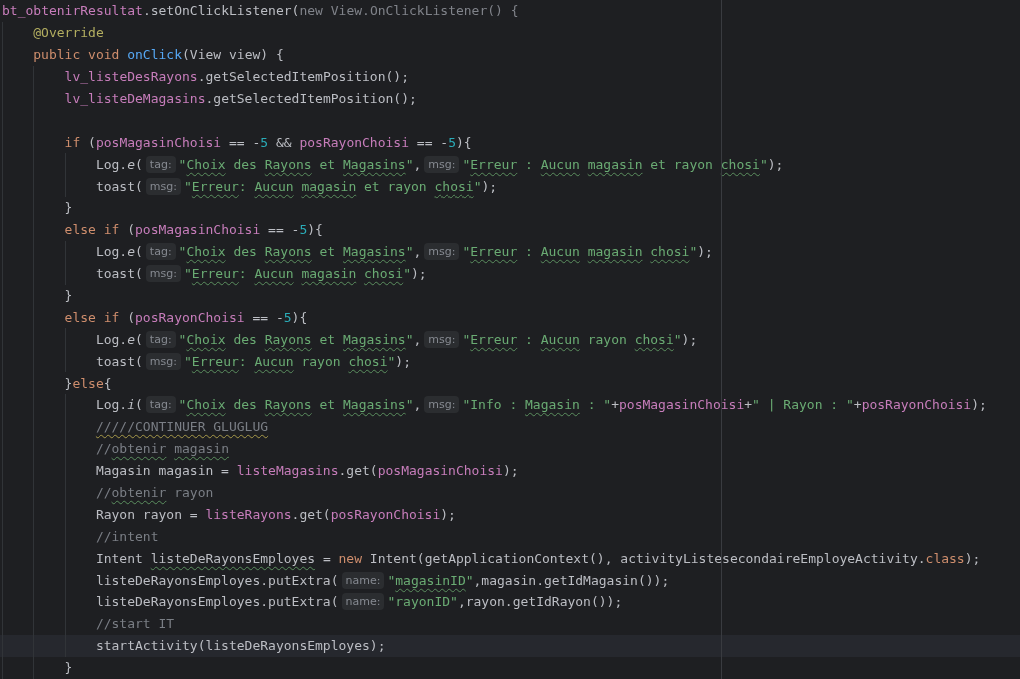 The height and width of the screenshot is (679, 1020). Describe the element at coordinates (505, 602) in the screenshot. I see `code-text: "rayonID",rayon.getIdRayon());` at that location.